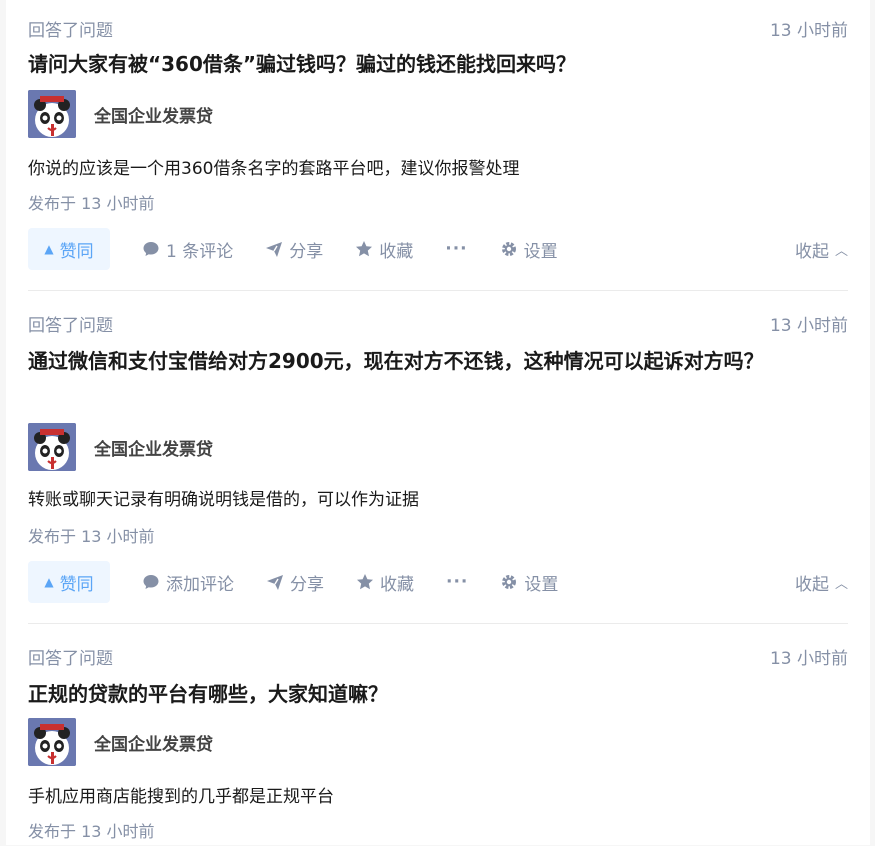  I want to click on comment-label: 1 条评论, so click(200, 251).